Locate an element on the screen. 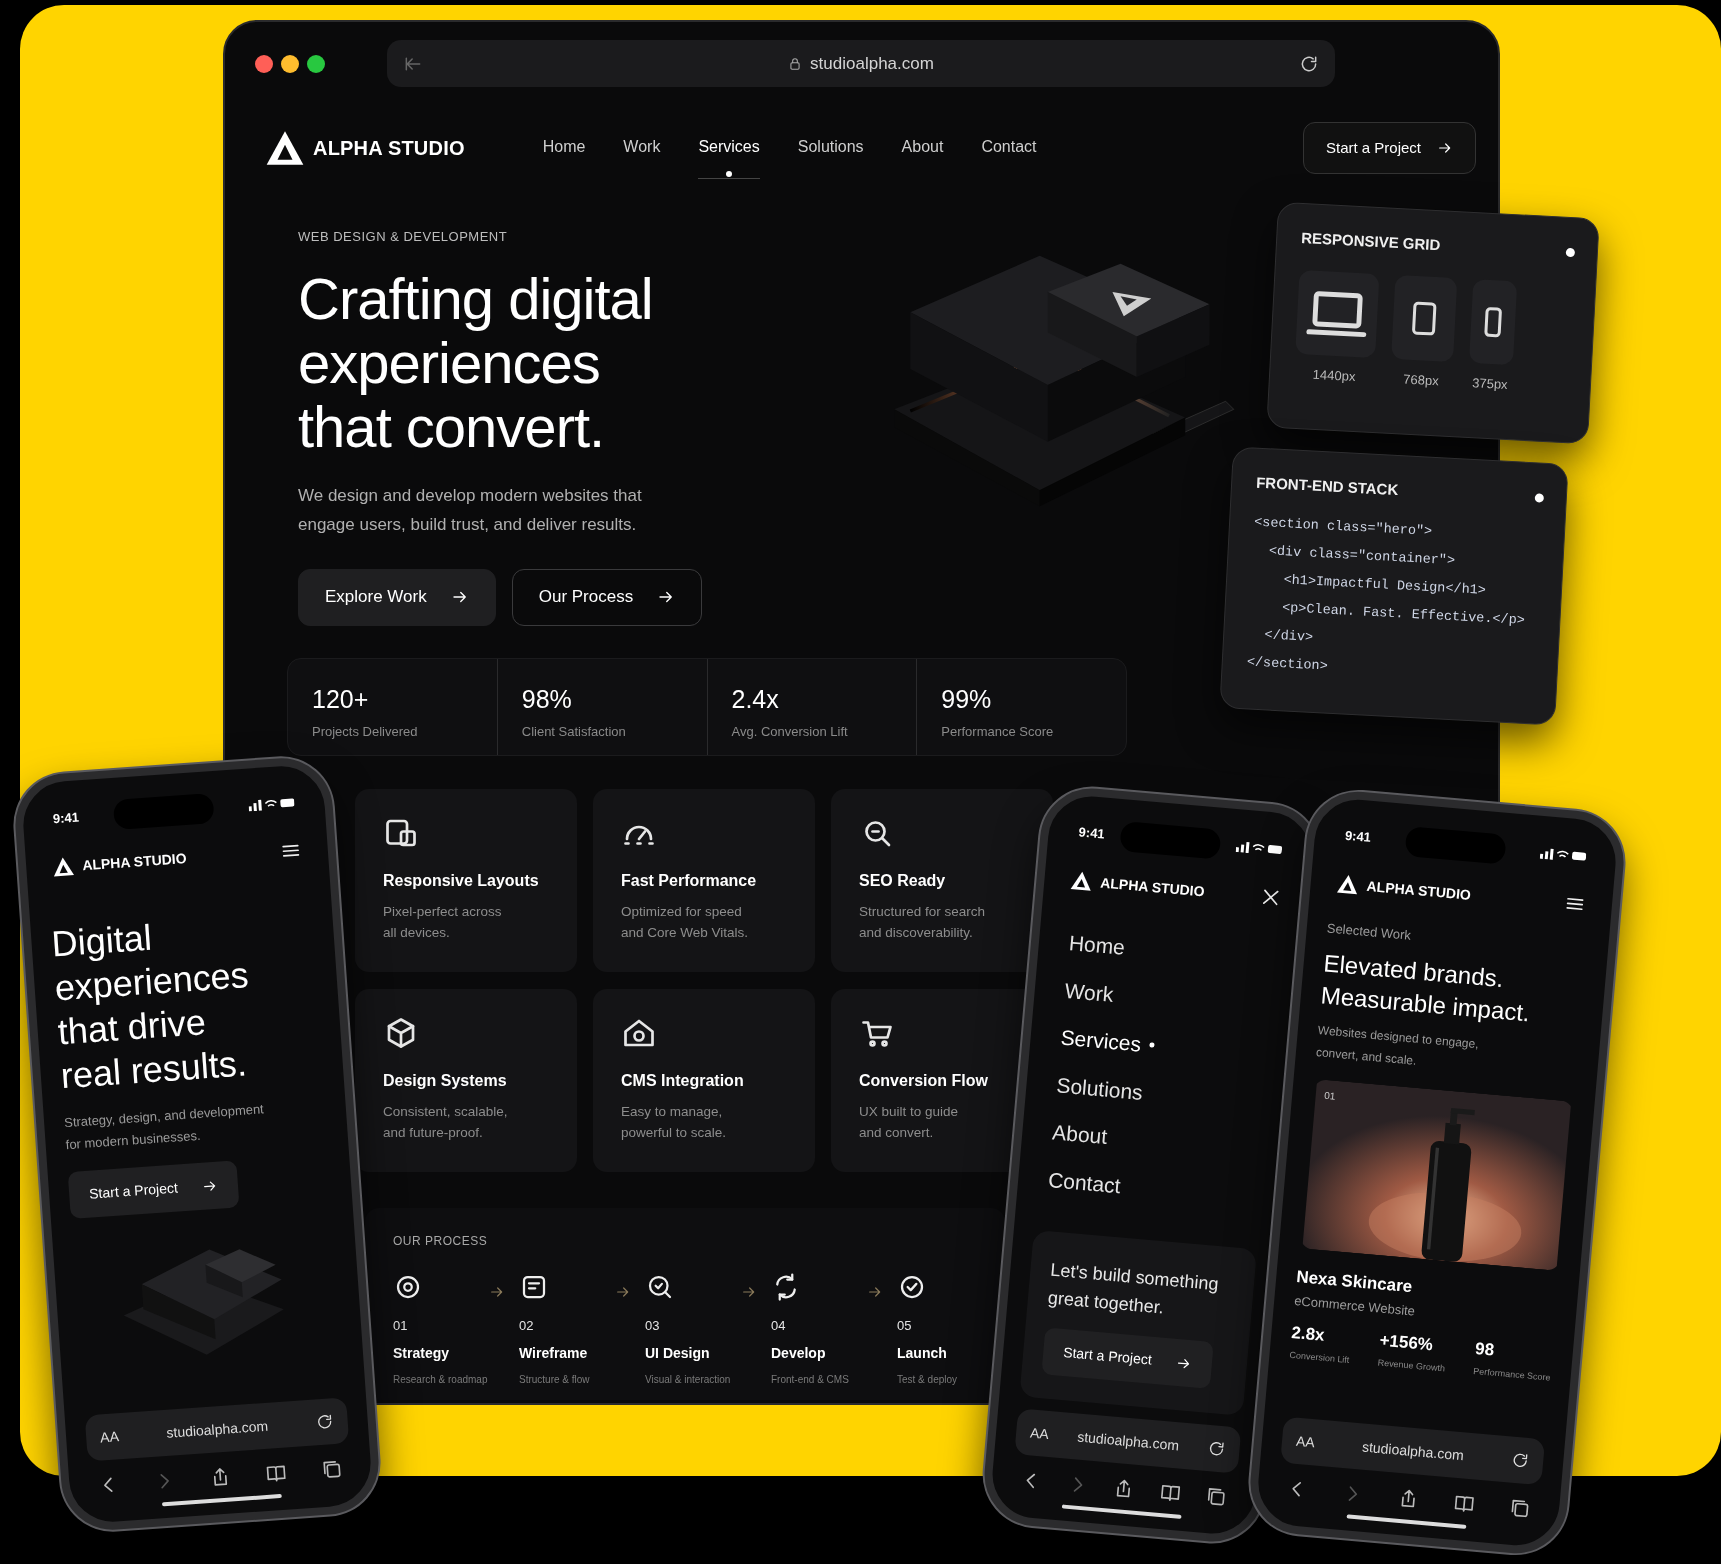  step-number: 02 is located at coordinates (527, 1325).